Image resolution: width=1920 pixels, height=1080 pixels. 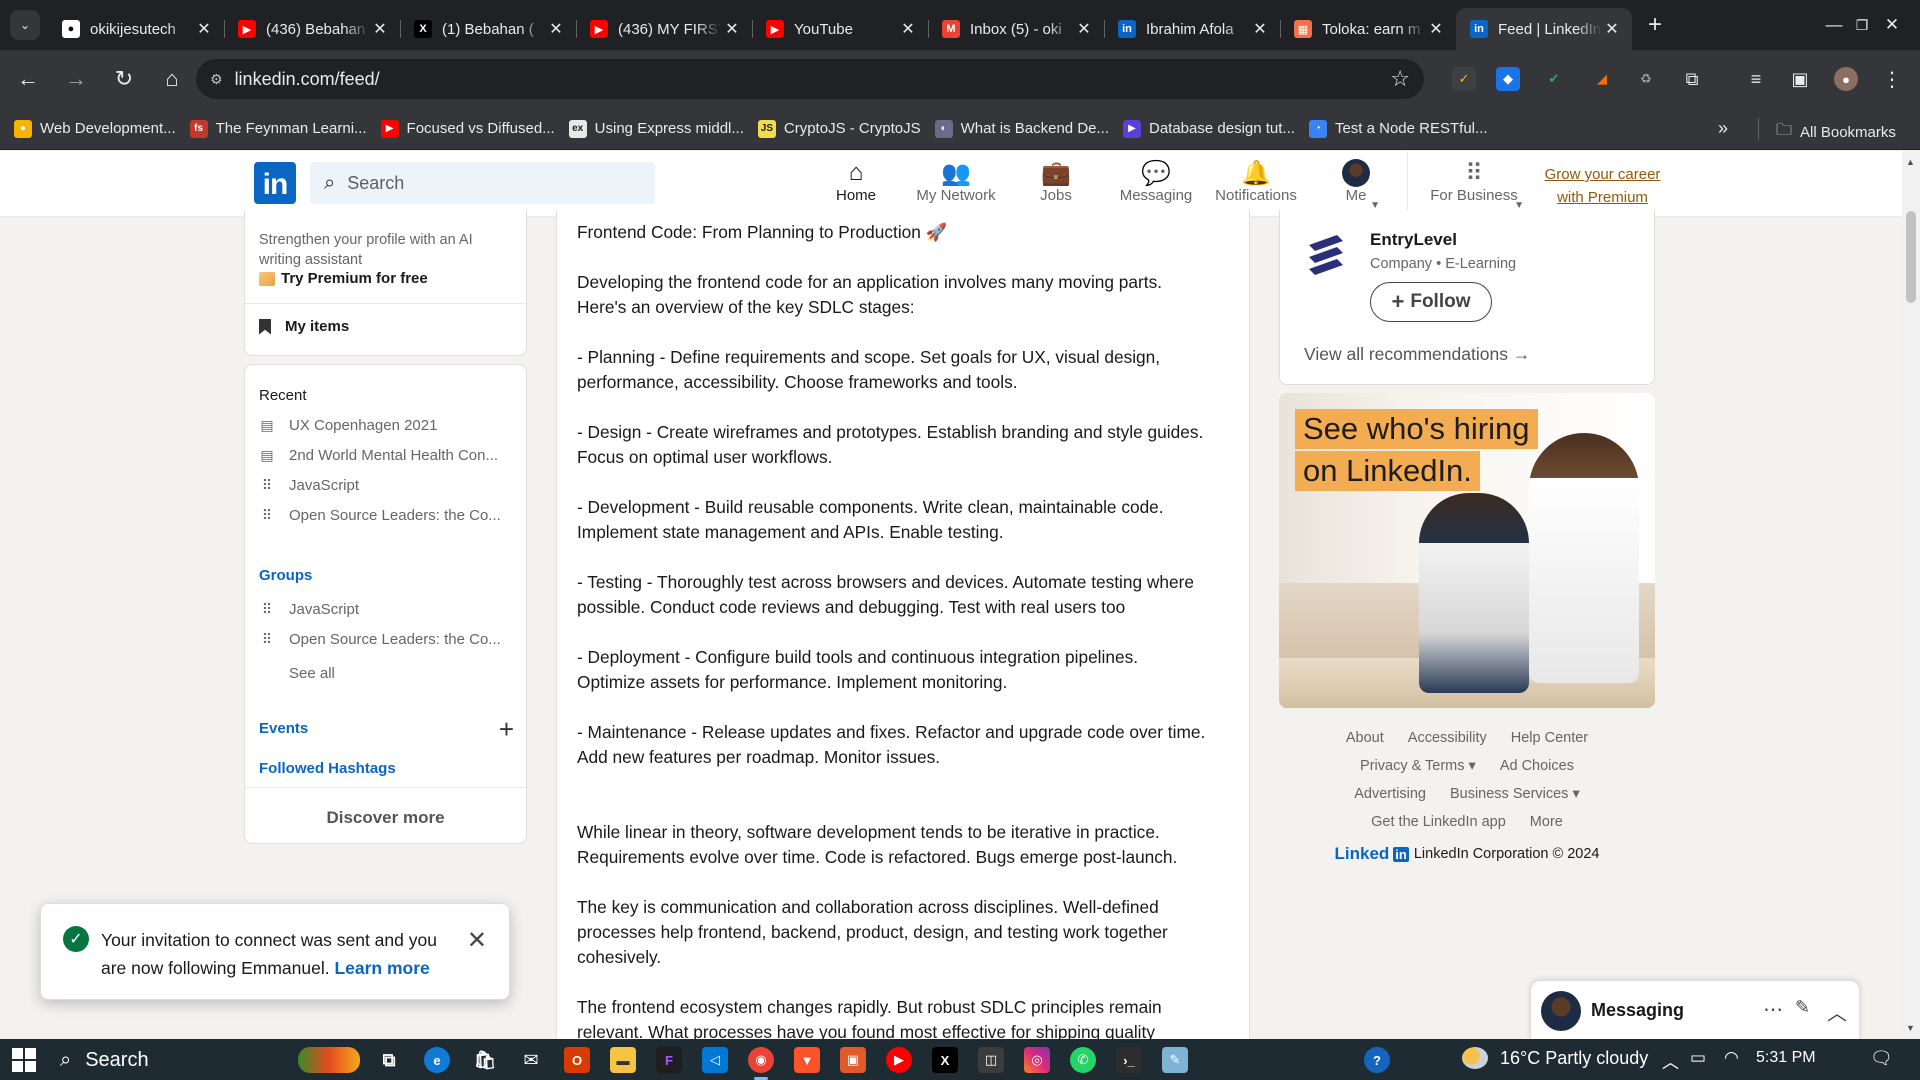 I want to click on footer-link: Business Services ▾, so click(x=1515, y=794).